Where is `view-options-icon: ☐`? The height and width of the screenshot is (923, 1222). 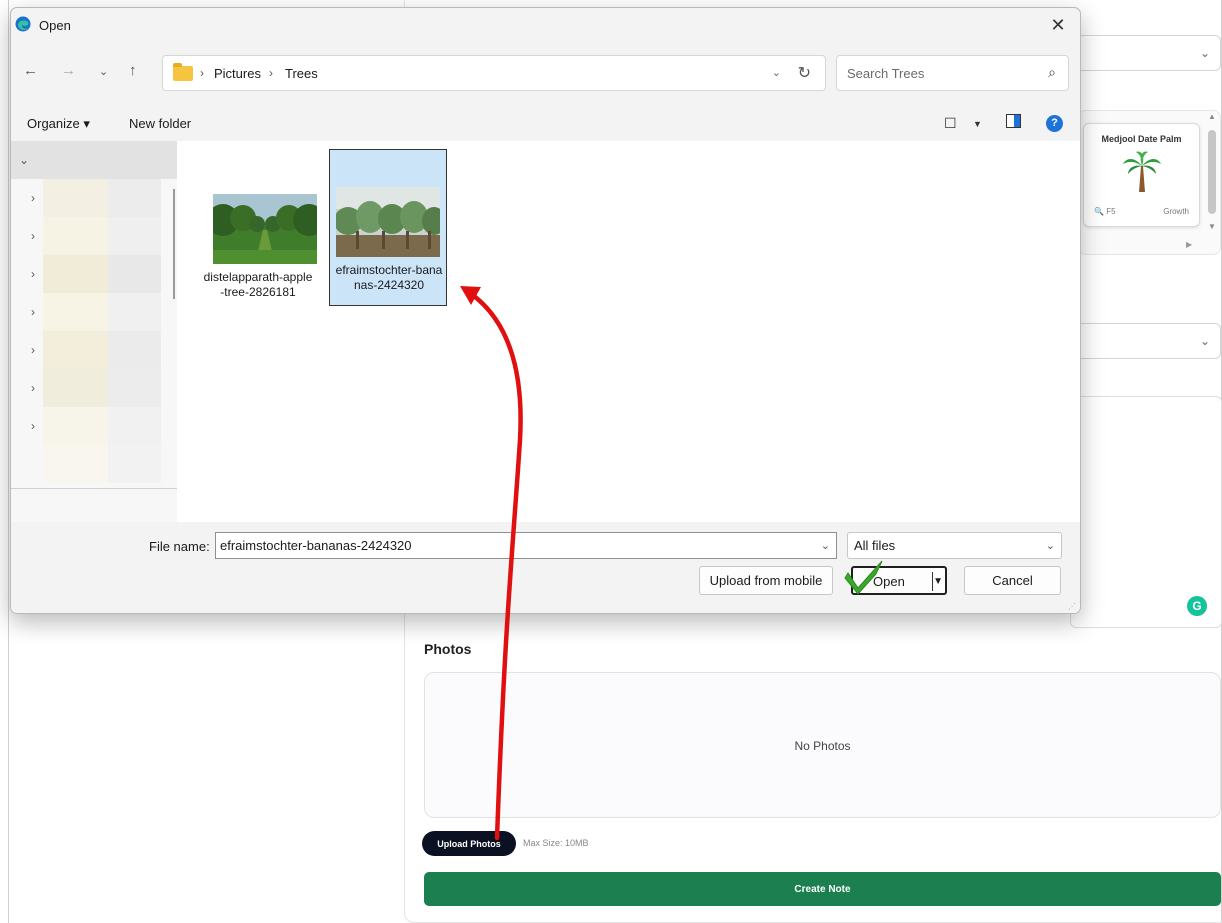
view-options-icon: ☐ is located at coordinates (950, 123).